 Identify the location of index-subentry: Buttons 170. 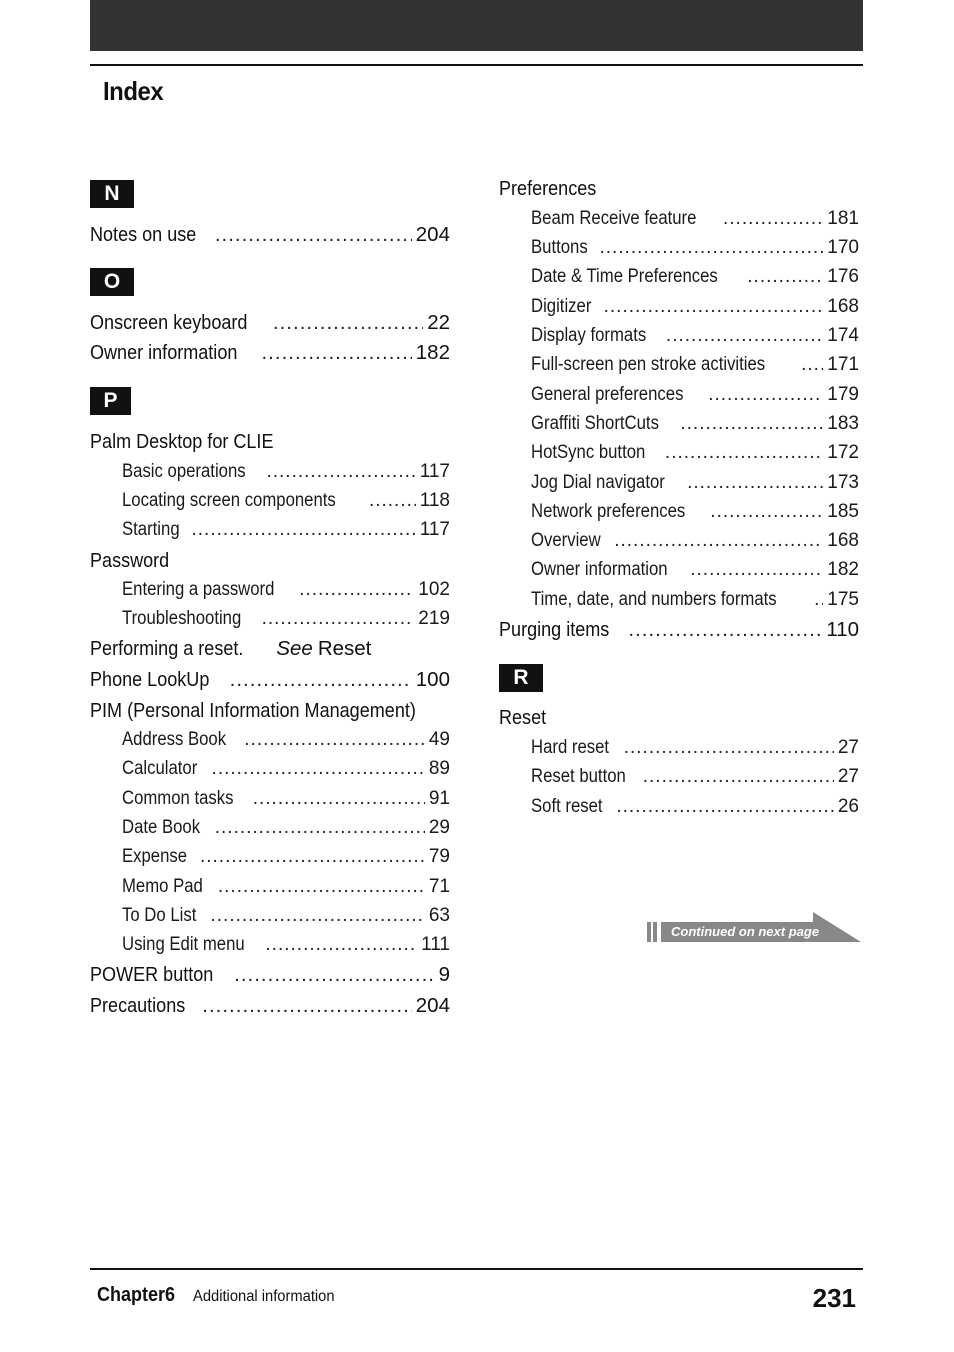
(695, 248).